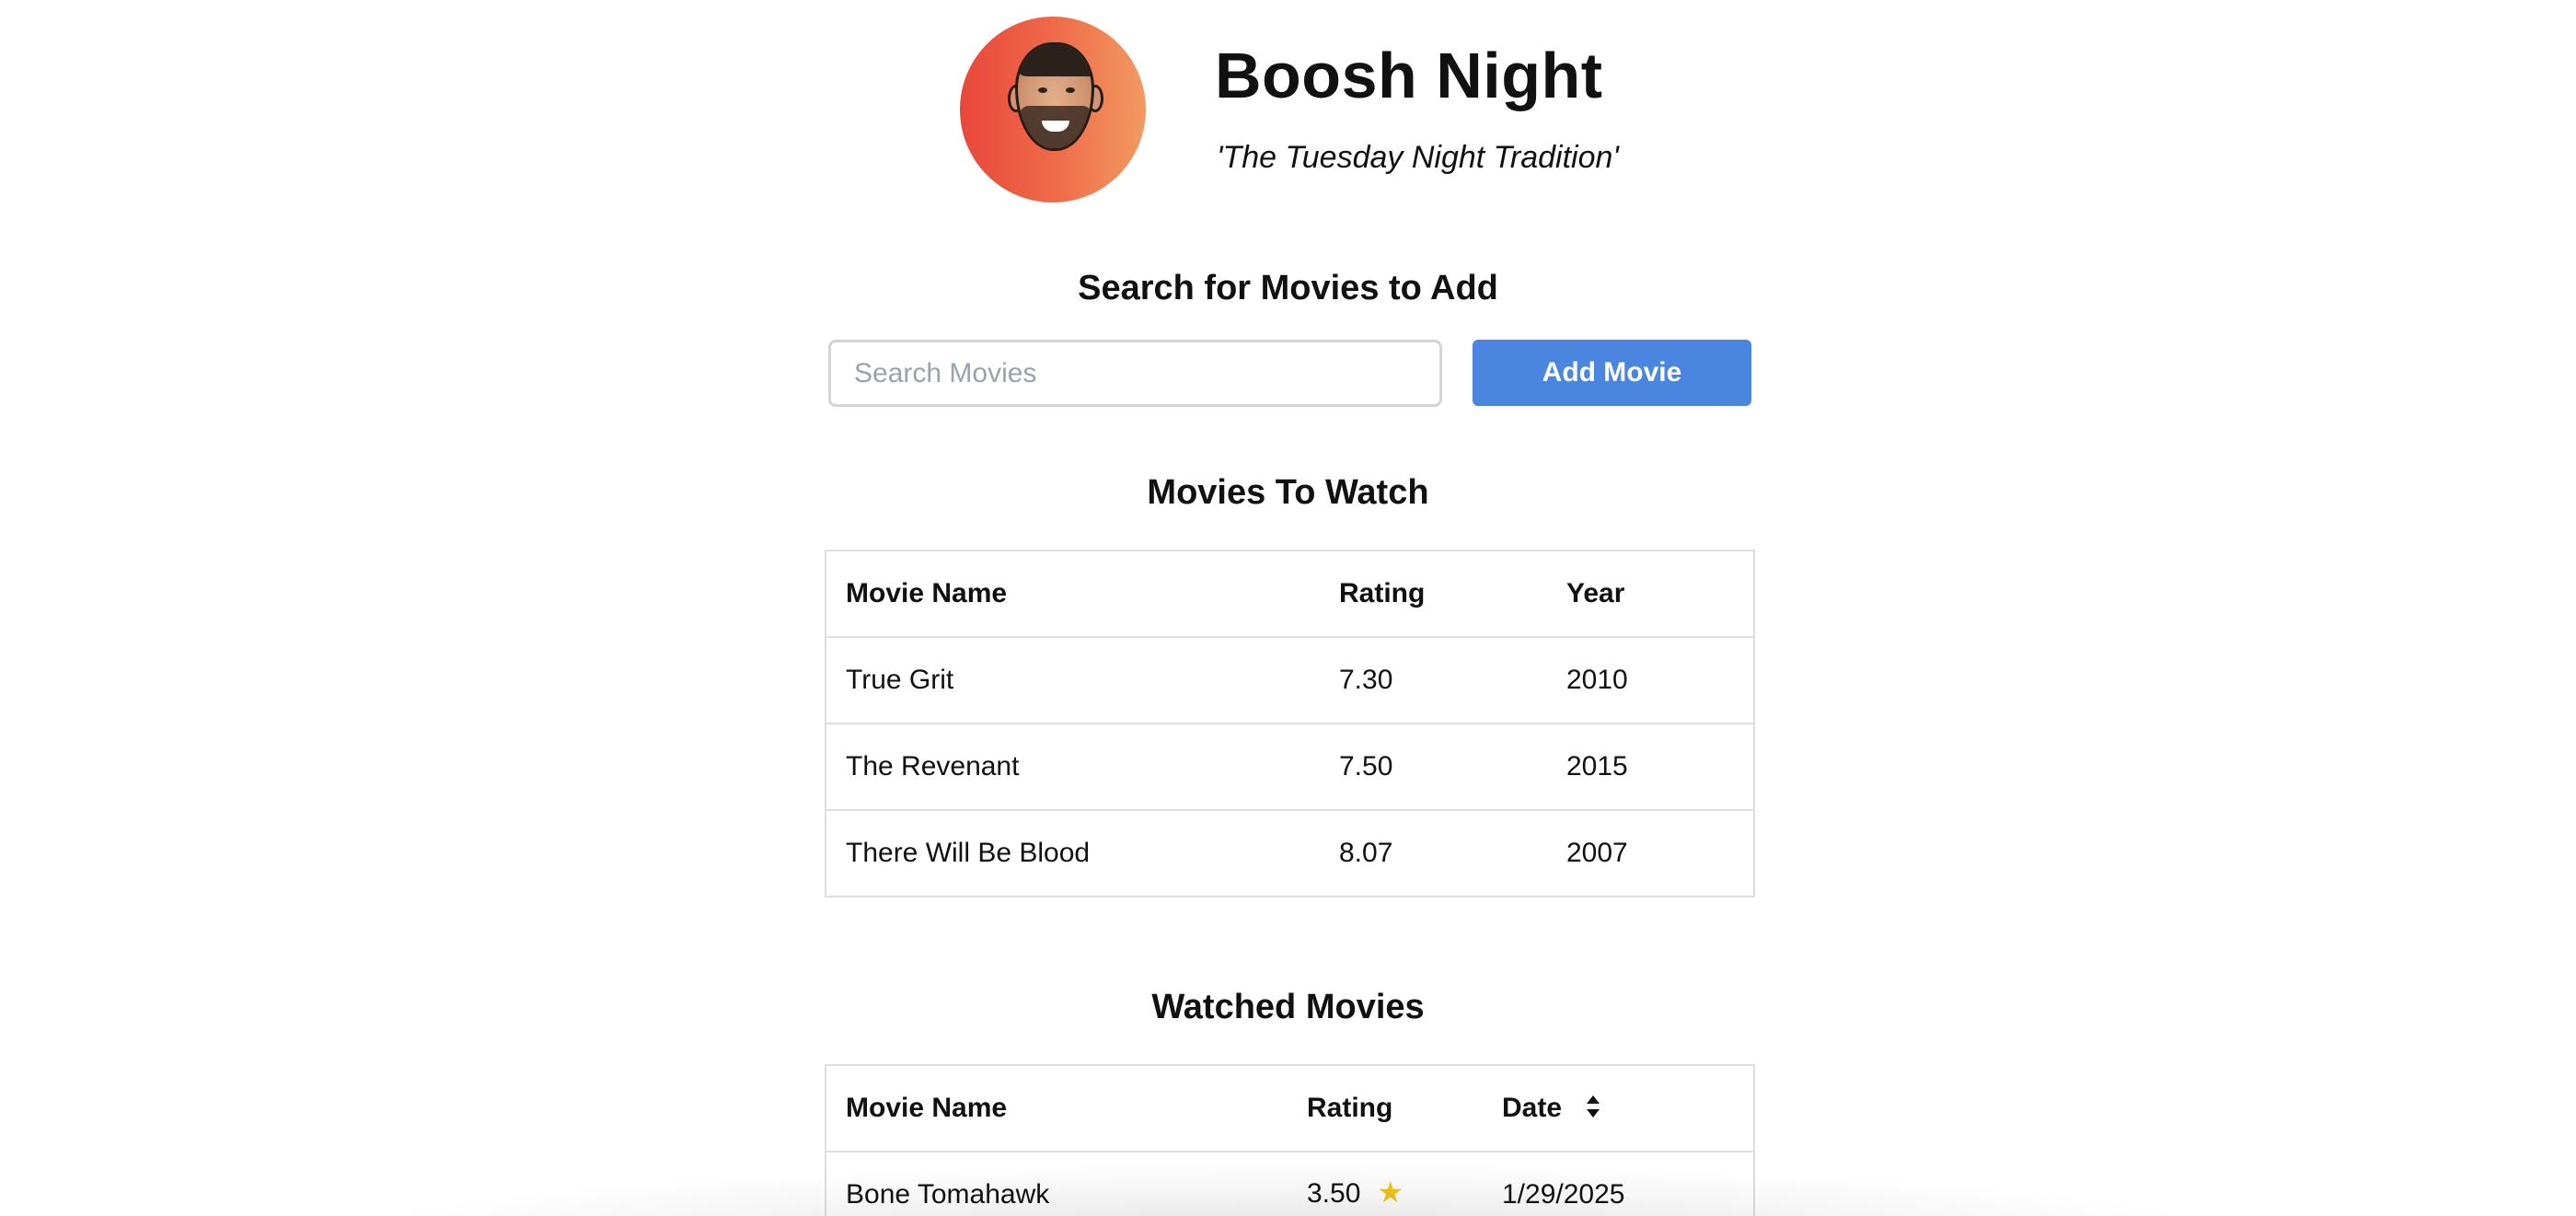 This screenshot has width=2576, height=1216. What do you see at coordinates (1066, 1184) in the screenshot?
I see `movie-name-cell: Bone Tomahawk` at bounding box center [1066, 1184].